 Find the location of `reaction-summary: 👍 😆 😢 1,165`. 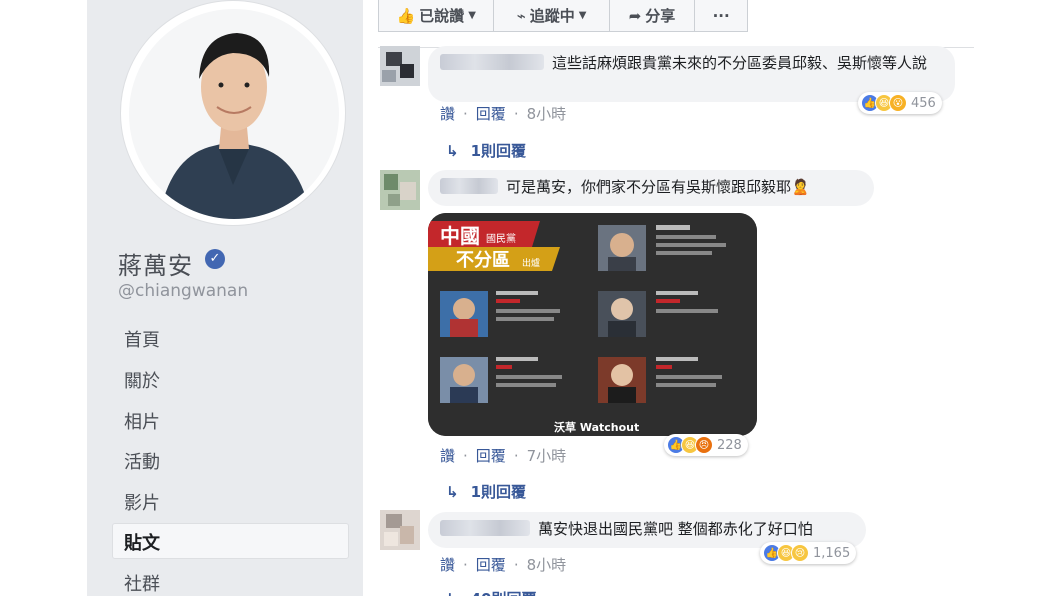

reaction-summary: 👍 😆 😢 1,165 is located at coordinates (808, 553).